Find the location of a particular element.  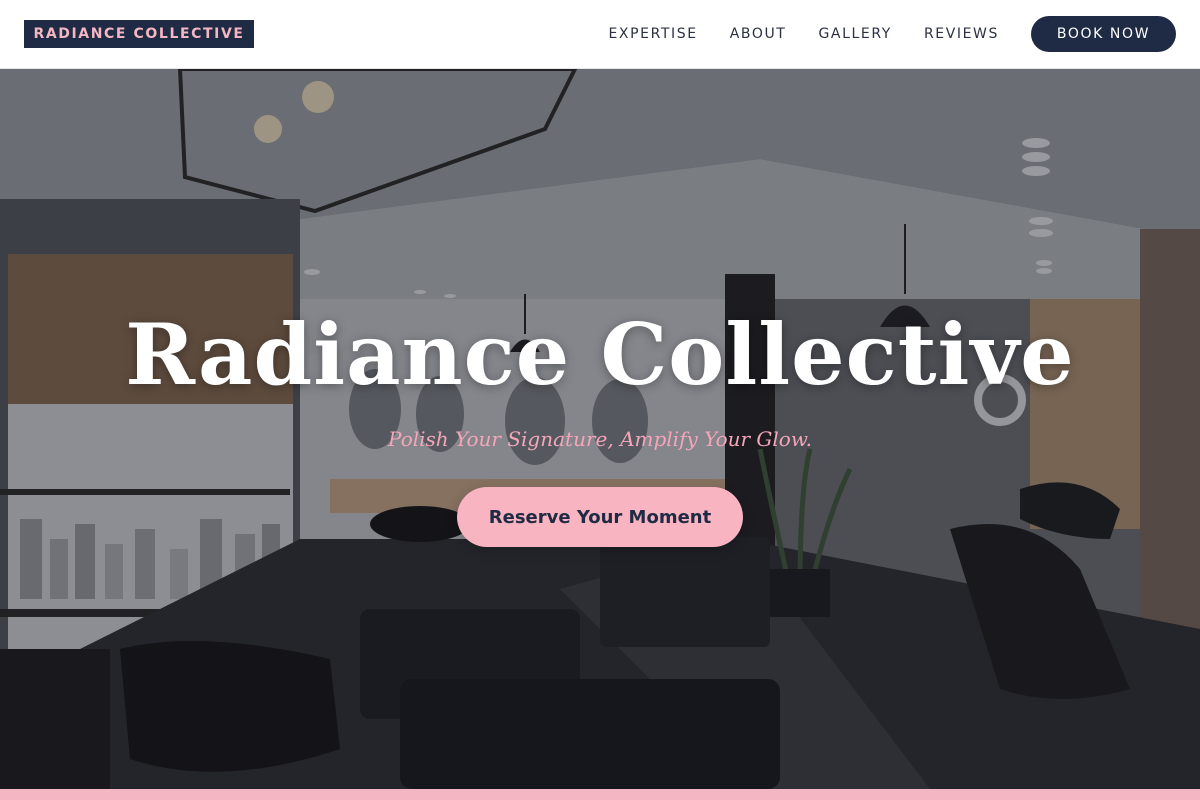

bottom-accent-bar is located at coordinates (600, 794).